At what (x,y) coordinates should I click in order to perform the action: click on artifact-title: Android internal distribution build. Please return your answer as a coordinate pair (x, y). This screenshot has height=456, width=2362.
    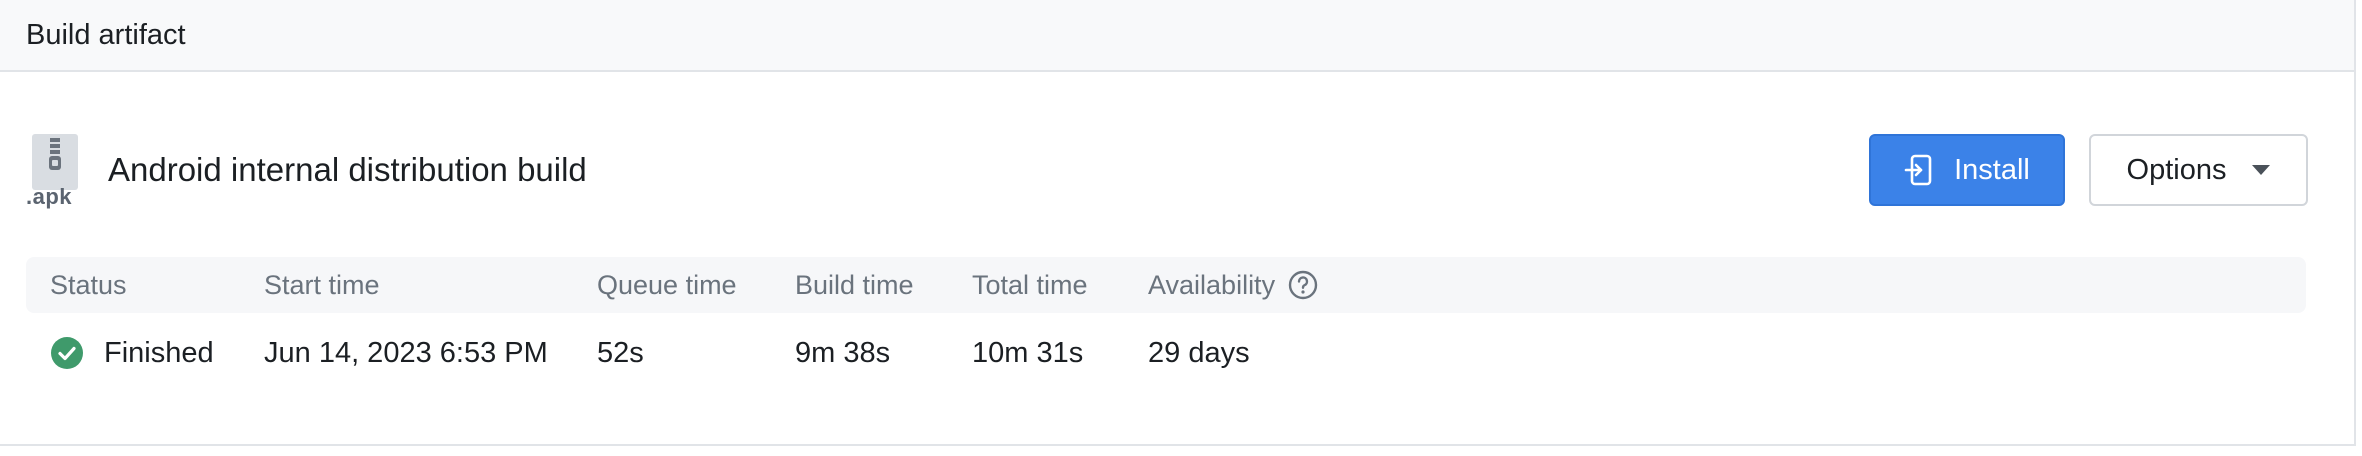
    Looking at the image, I should click on (347, 169).